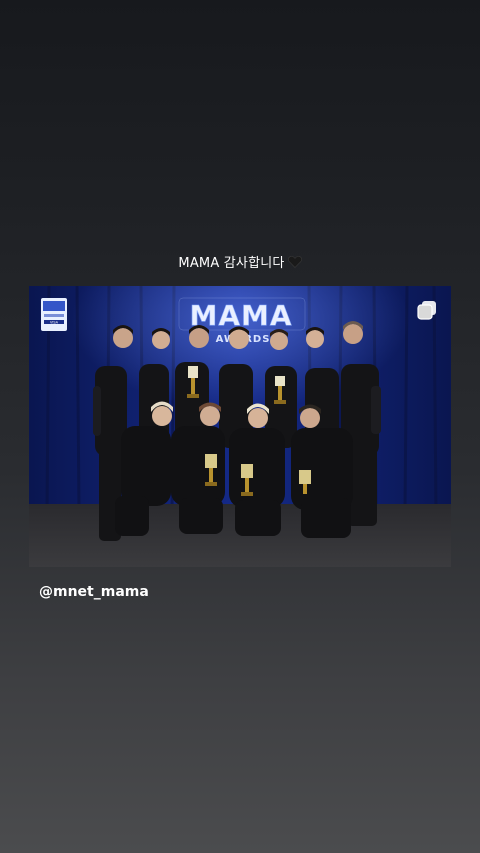 Image resolution: width=480 pixels, height=853 pixels. I want to click on caption-text: MAMA 감사합니다, so click(231, 263).